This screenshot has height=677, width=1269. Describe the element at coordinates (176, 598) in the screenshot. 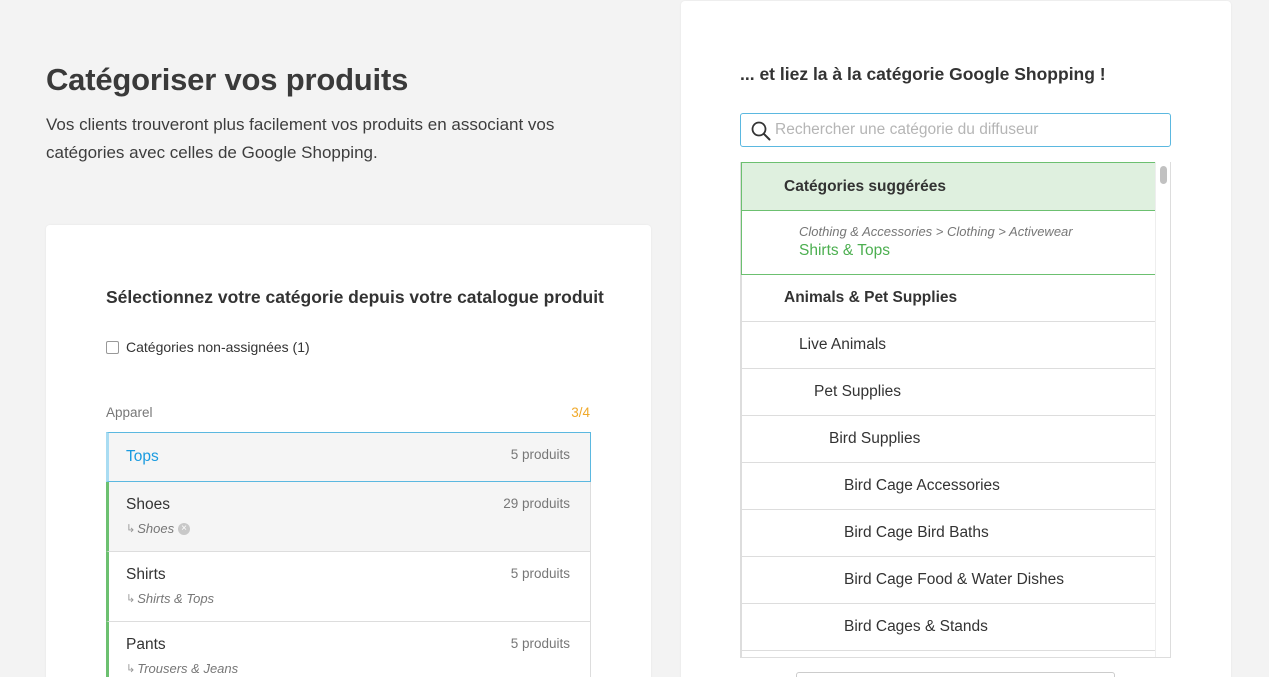

I see `mapped-category-label: Shirts & Tops` at that location.